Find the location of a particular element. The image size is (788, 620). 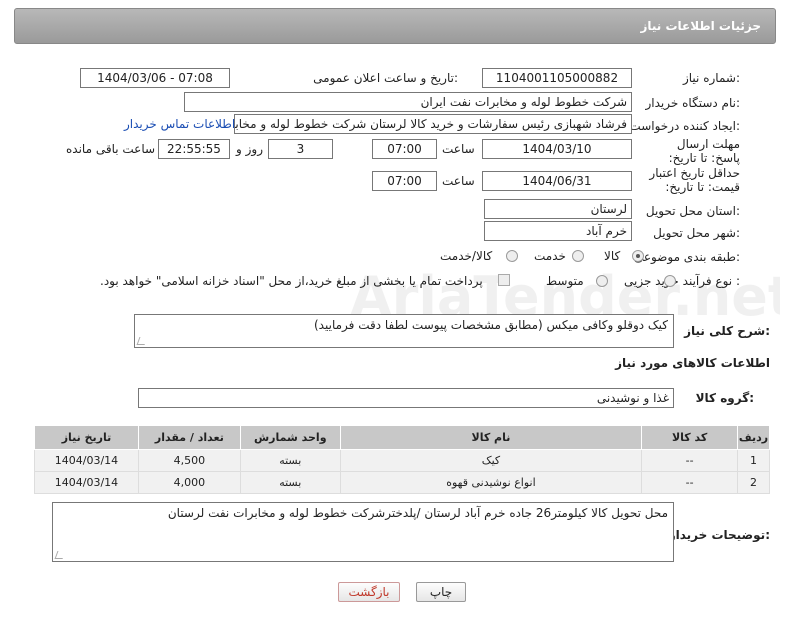

buyer-contact-link: اطلاعات تماس خریدار is located at coordinates (179, 124).